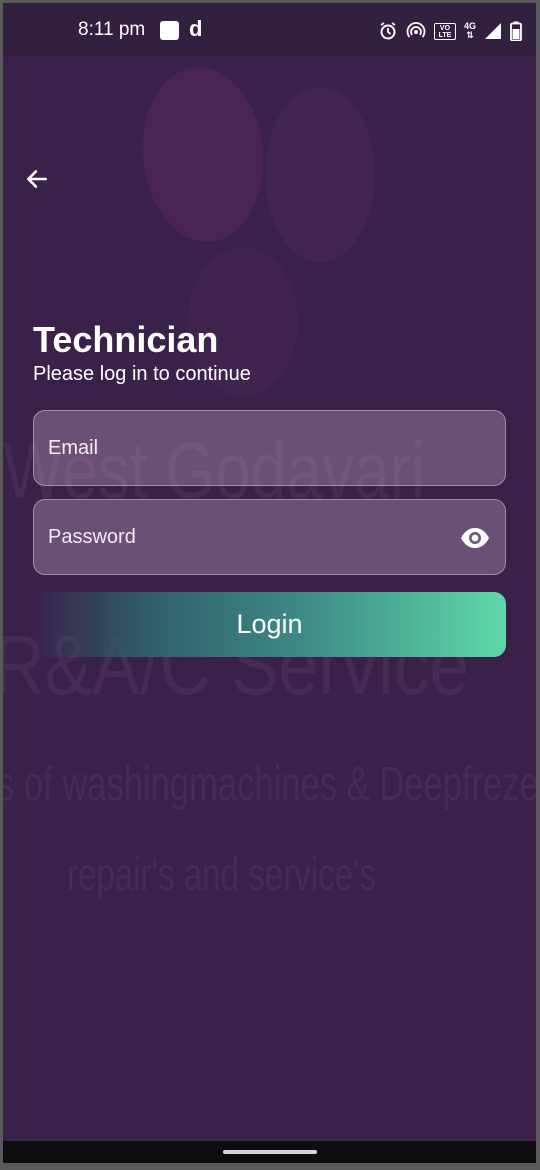  Describe the element at coordinates (112, 29) in the screenshot. I see `status-time: 8:11 pm` at that location.